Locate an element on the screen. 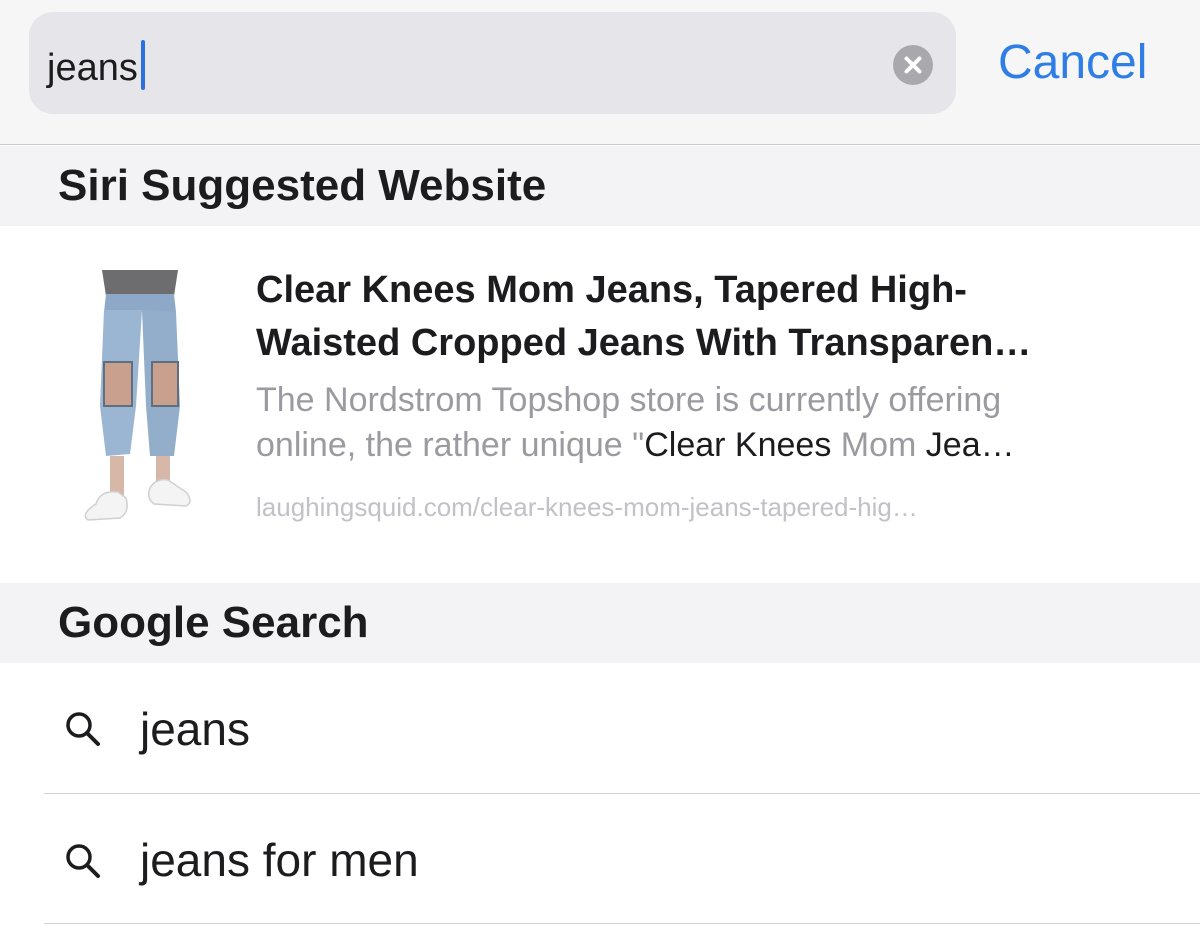 Image resolution: width=1200 pixels, height=926 pixels. section-title-google: Google Search is located at coordinates (213, 622).